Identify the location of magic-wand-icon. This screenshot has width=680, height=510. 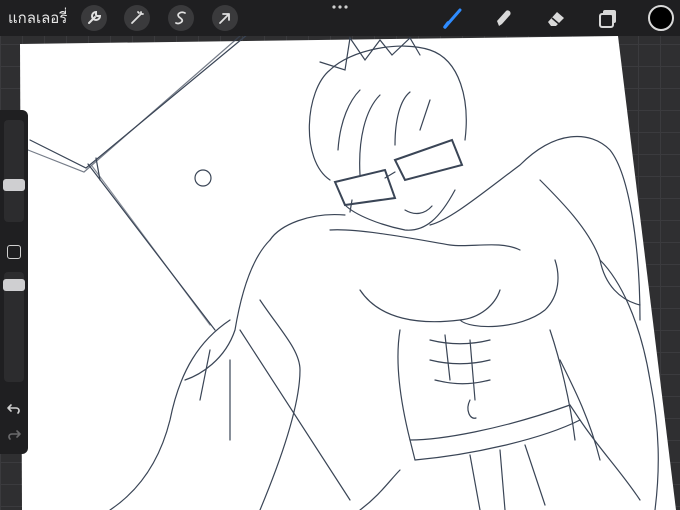
(137, 18).